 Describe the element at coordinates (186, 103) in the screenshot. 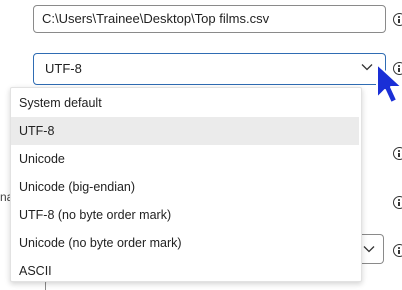

I see `encoding-option-system-default: System default` at that location.